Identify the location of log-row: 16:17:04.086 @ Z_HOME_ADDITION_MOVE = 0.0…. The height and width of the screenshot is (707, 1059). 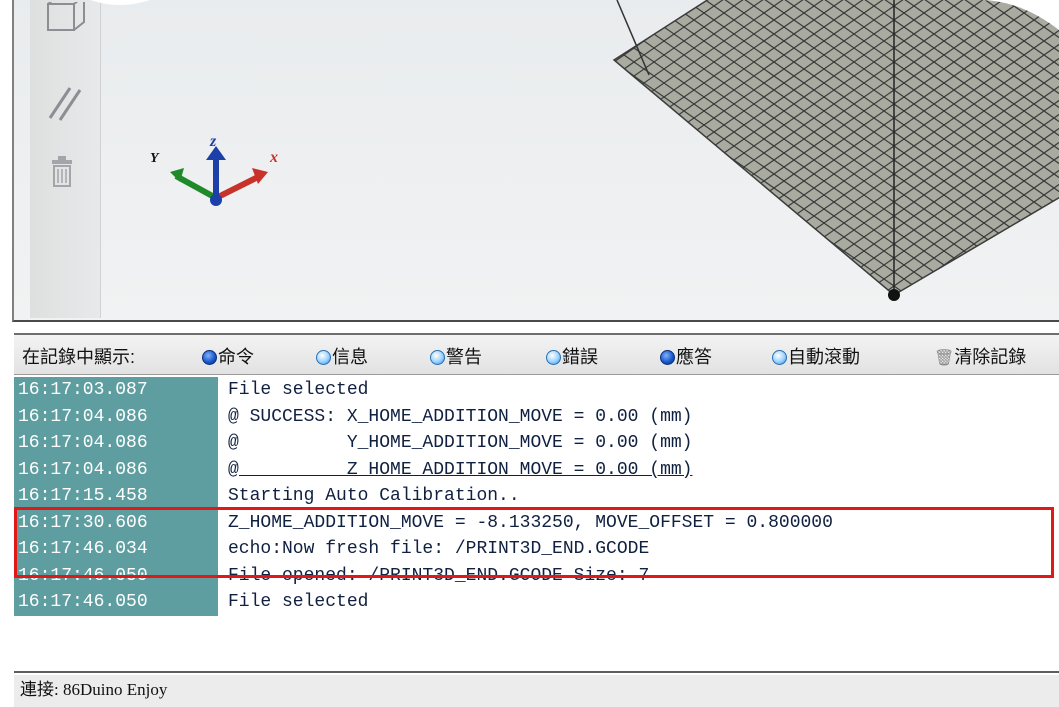
(536, 469).